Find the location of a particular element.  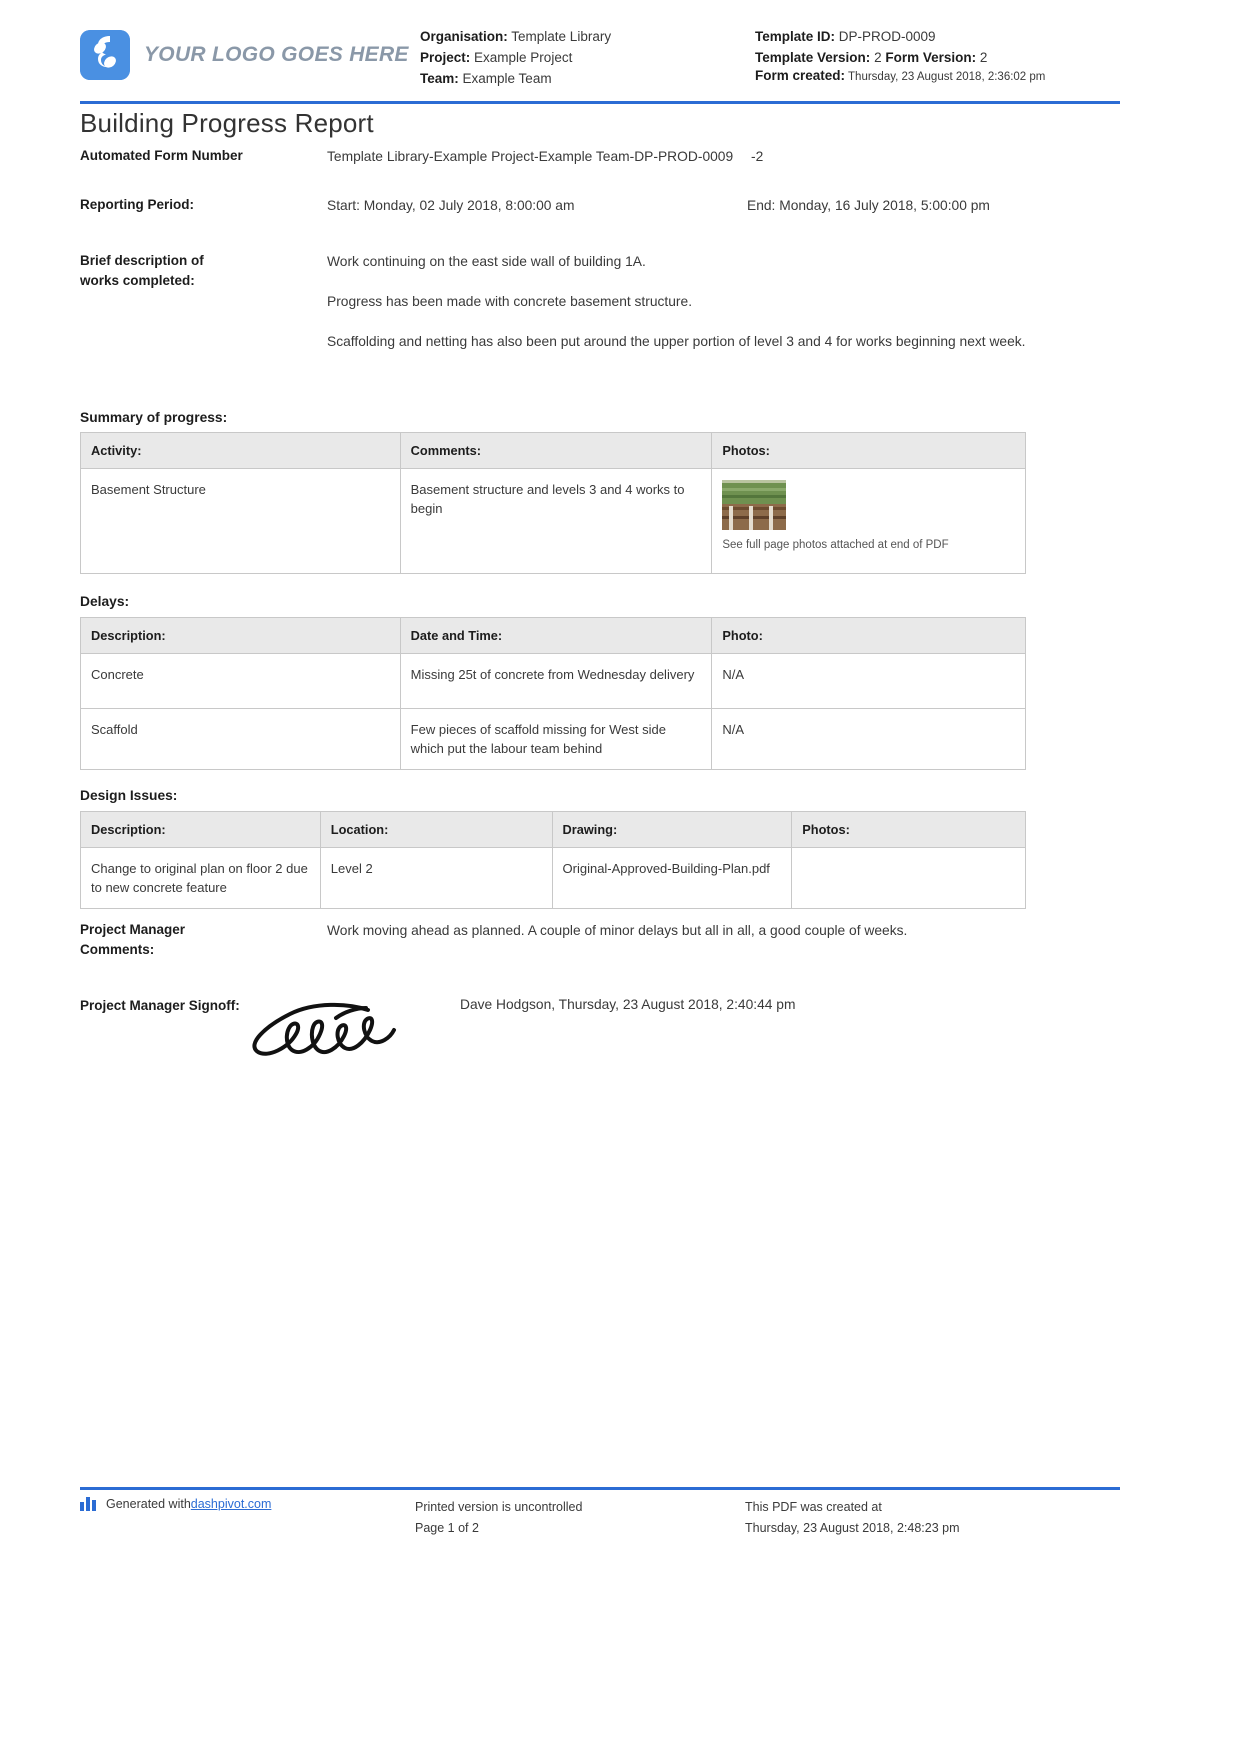

summary-heading: Summary of progress: is located at coordinates (154, 417).